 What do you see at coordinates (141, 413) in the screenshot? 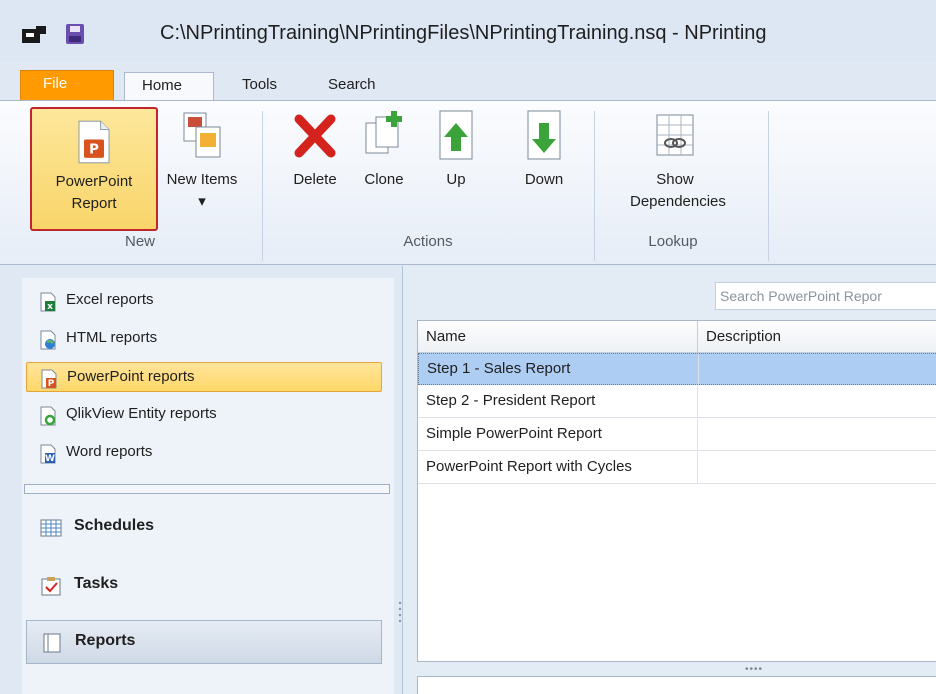
I see `nav-item-label: QlikView Entity reports` at bounding box center [141, 413].